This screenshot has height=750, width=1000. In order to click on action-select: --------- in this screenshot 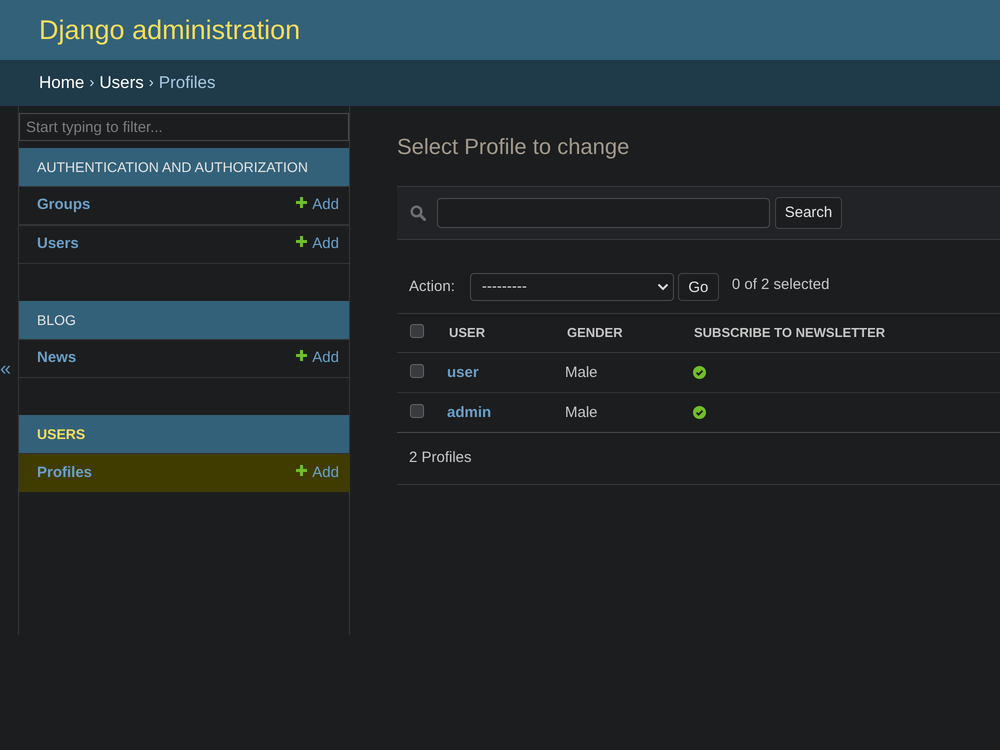, I will do `click(572, 287)`.